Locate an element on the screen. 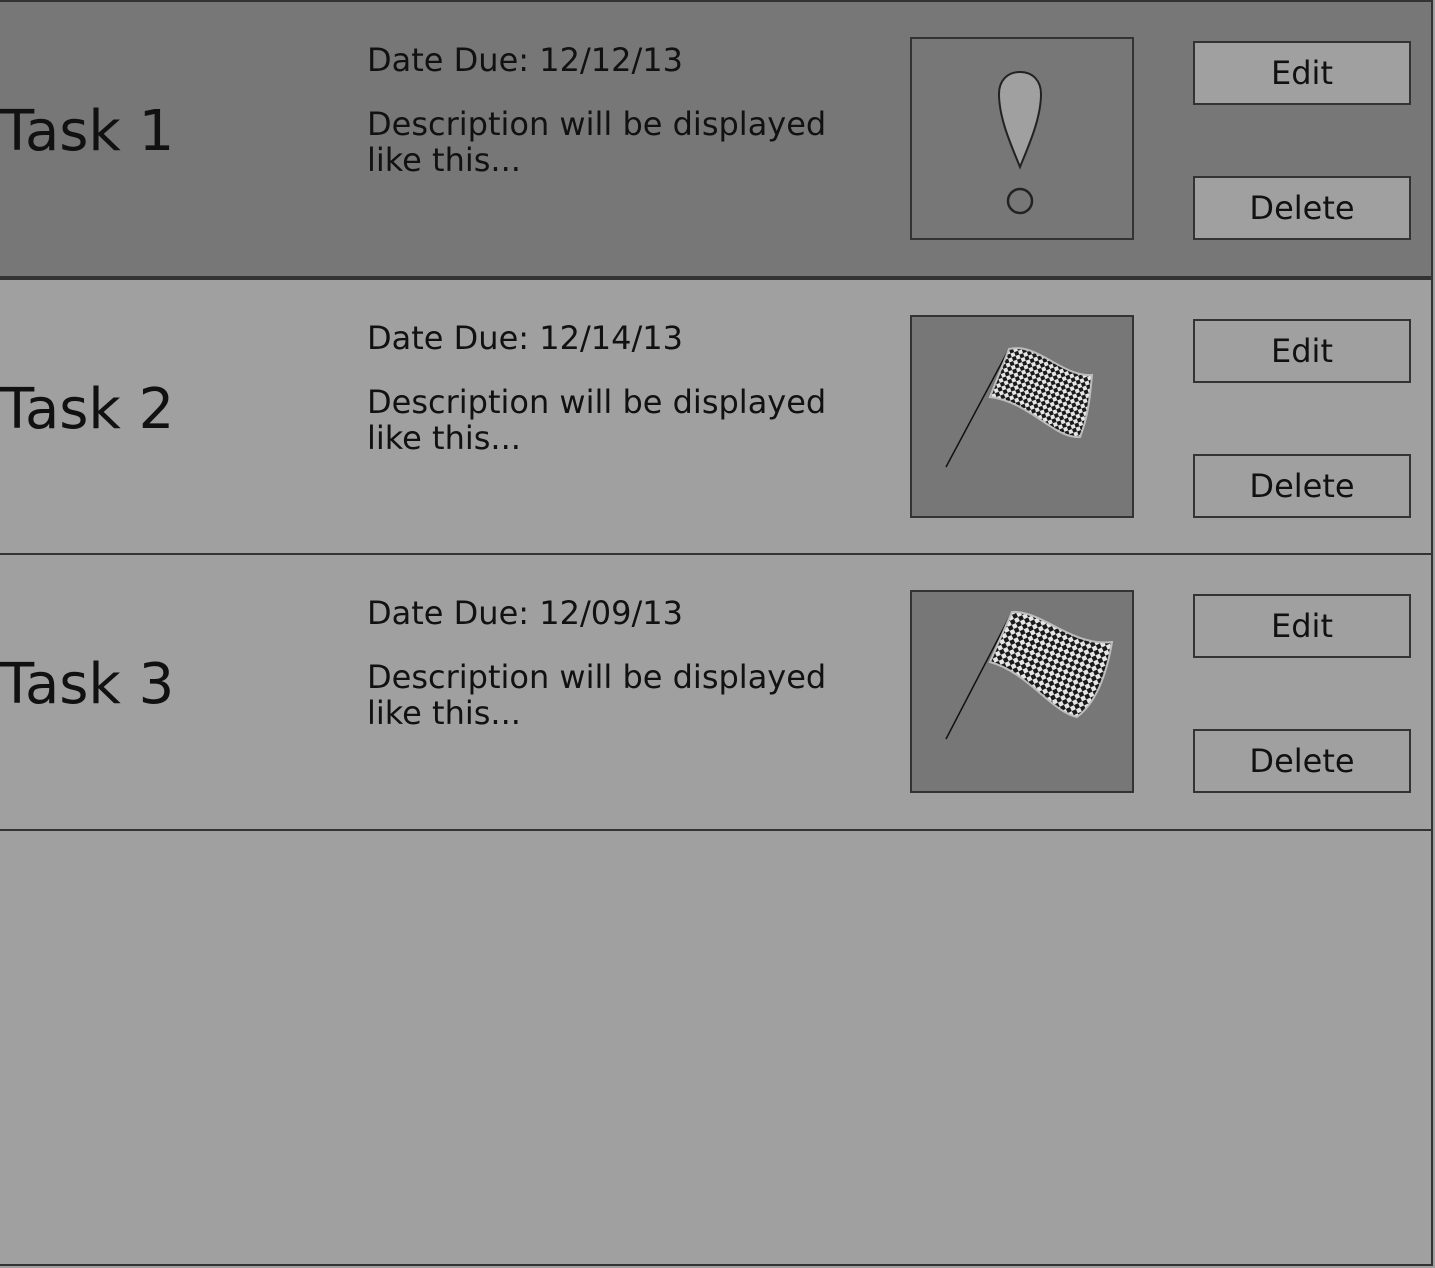 Image resolution: width=1435 pixels, height=1268 pixels. task-due-date: Date Due: 12/09/13 is located at coordinates (525, 613).